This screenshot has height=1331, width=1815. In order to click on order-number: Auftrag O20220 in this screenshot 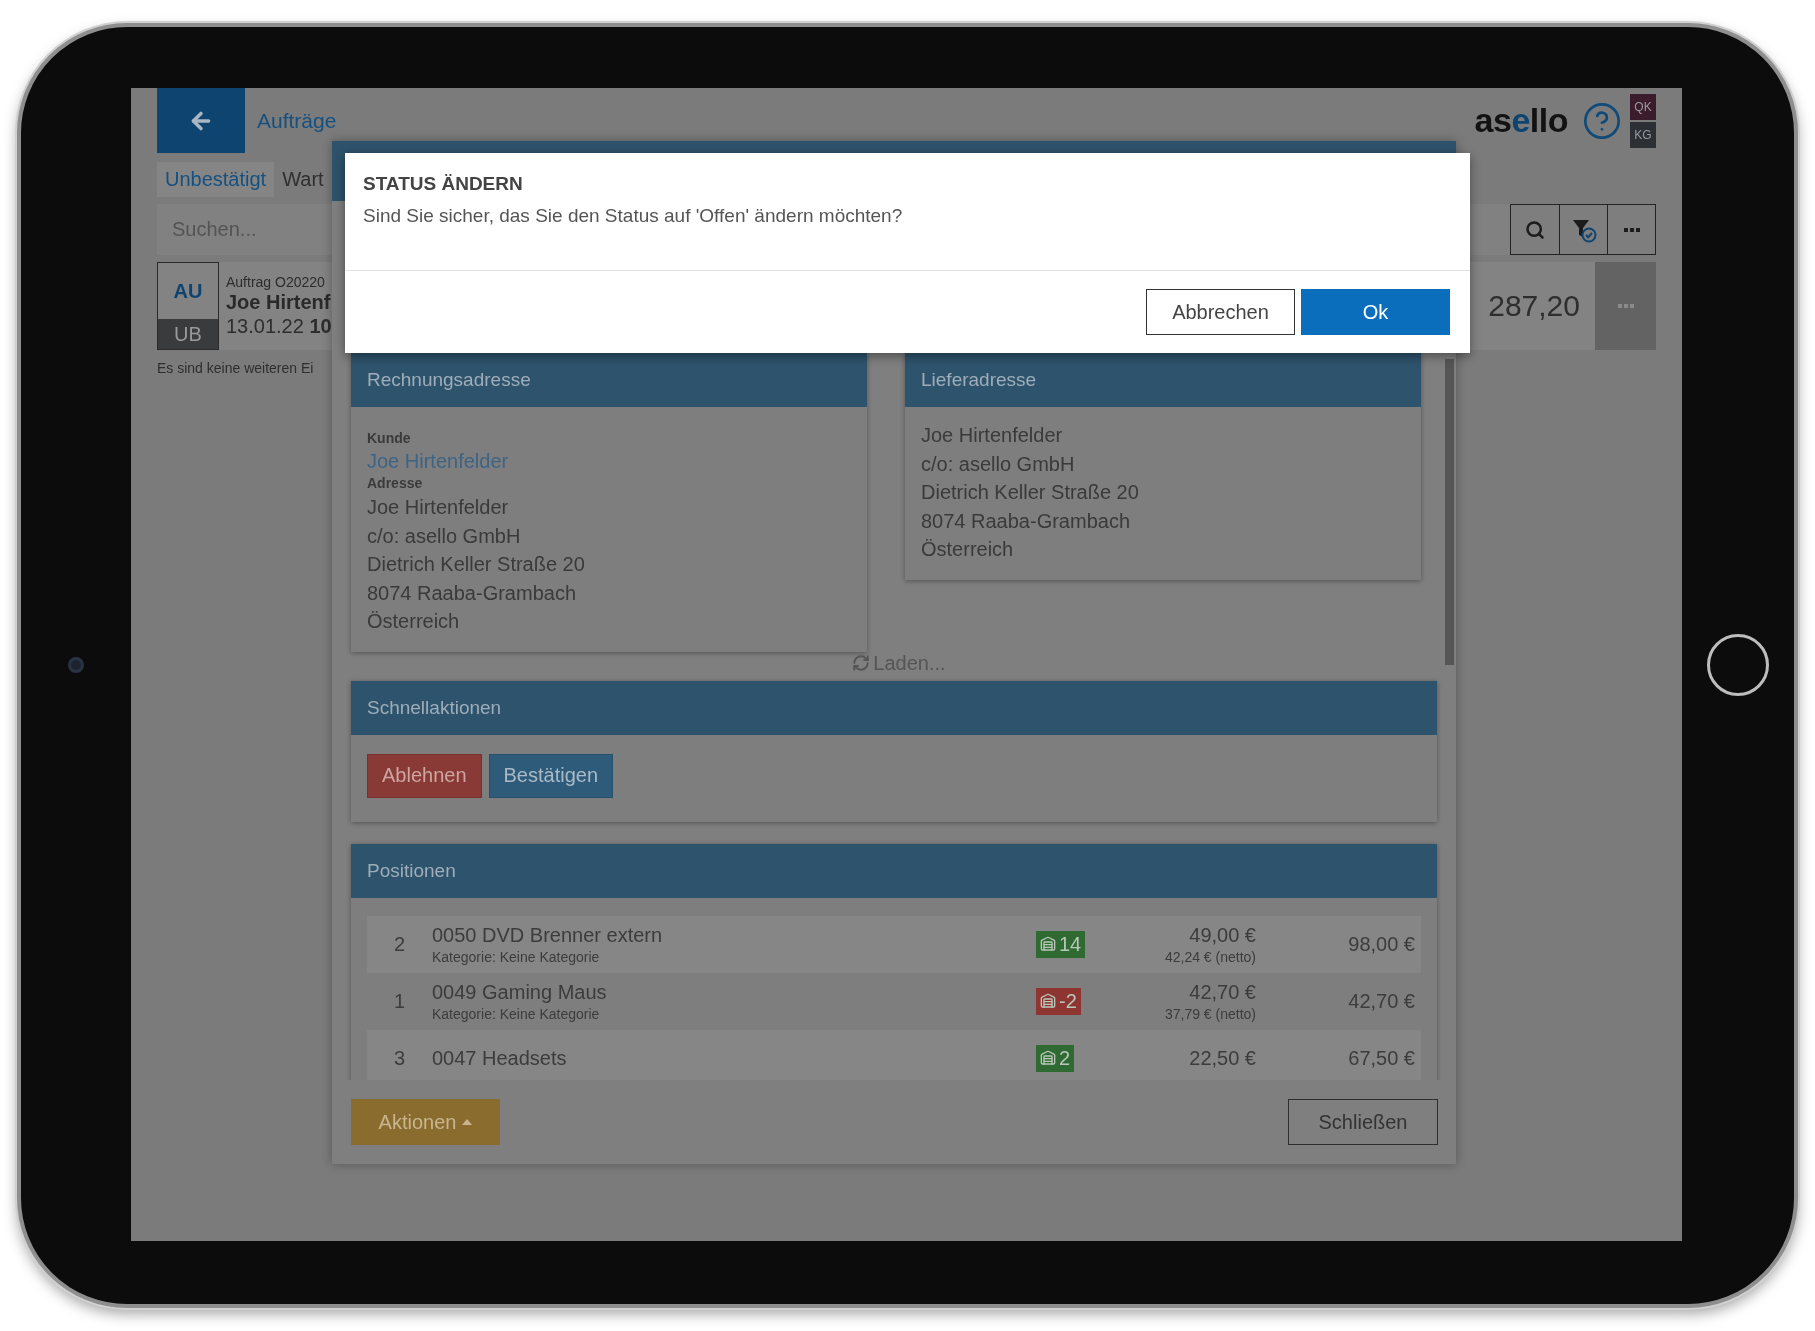, I will do `click(276, 282)`.